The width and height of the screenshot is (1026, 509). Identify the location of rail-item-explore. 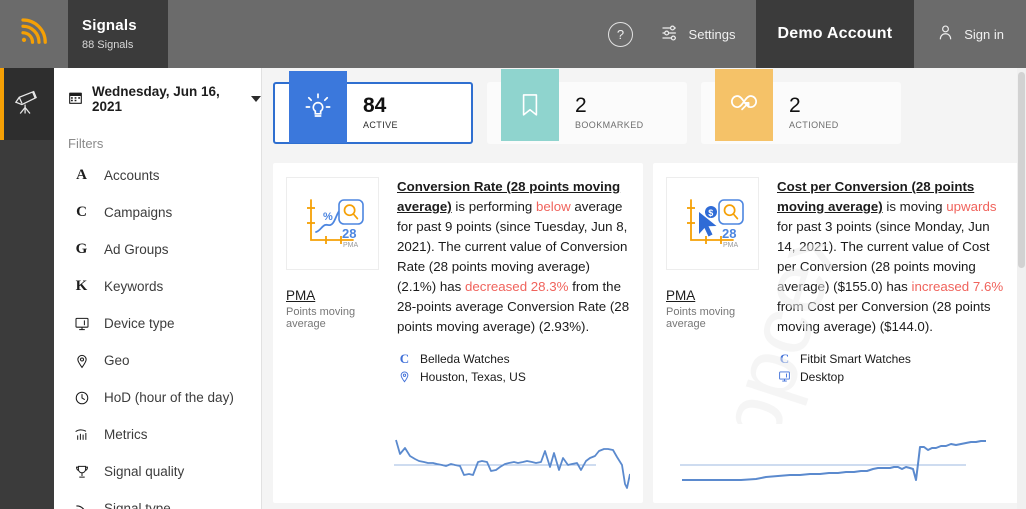
(27, 104).